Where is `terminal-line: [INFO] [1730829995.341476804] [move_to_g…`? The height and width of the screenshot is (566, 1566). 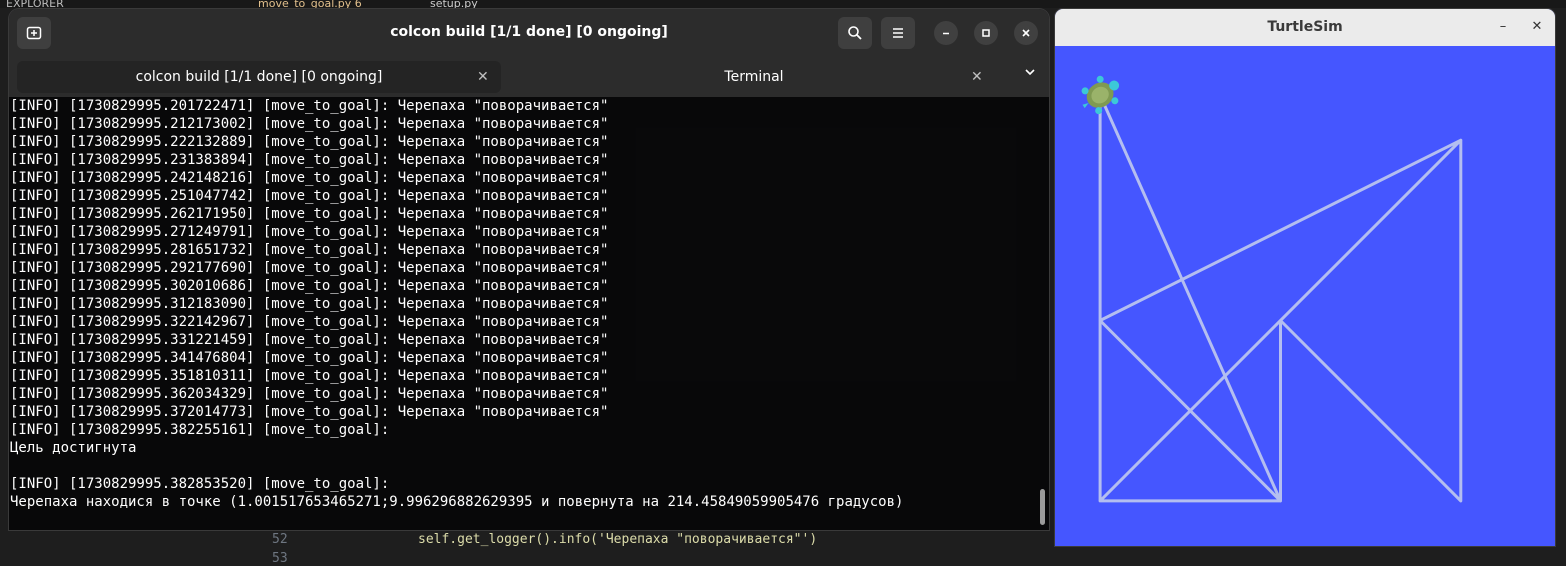
terminal-line: [INFO] [1730829995.341476804] [move_to_g… is located at coordinates (309, 358).